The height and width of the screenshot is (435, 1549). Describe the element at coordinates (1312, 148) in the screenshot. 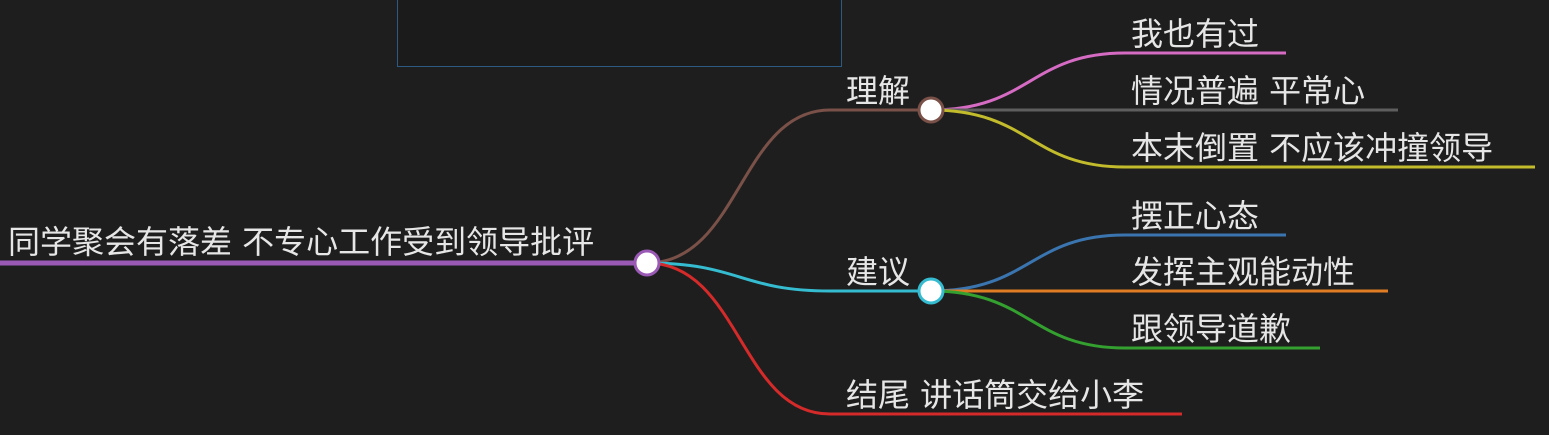

I see `leaf-label: 本末倒置 不应该冲撞领导` at that location.